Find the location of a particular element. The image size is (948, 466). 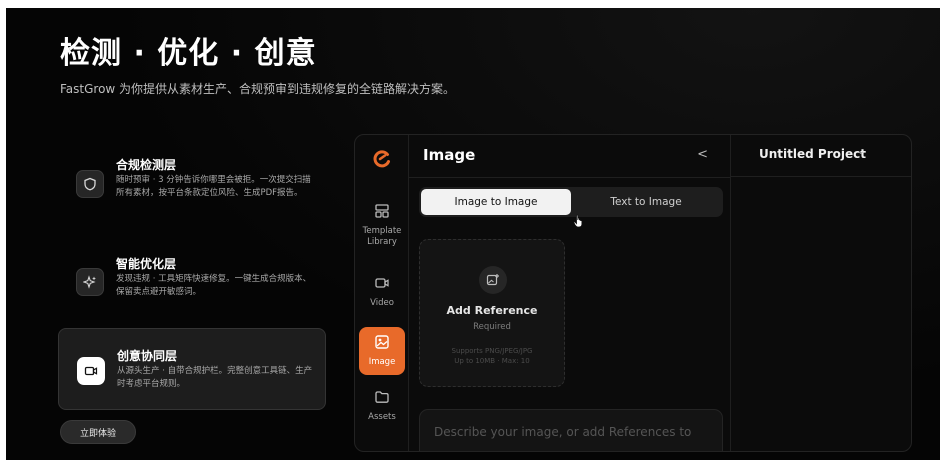

project-title: Untitled Project is located at coordinates (812, 154).